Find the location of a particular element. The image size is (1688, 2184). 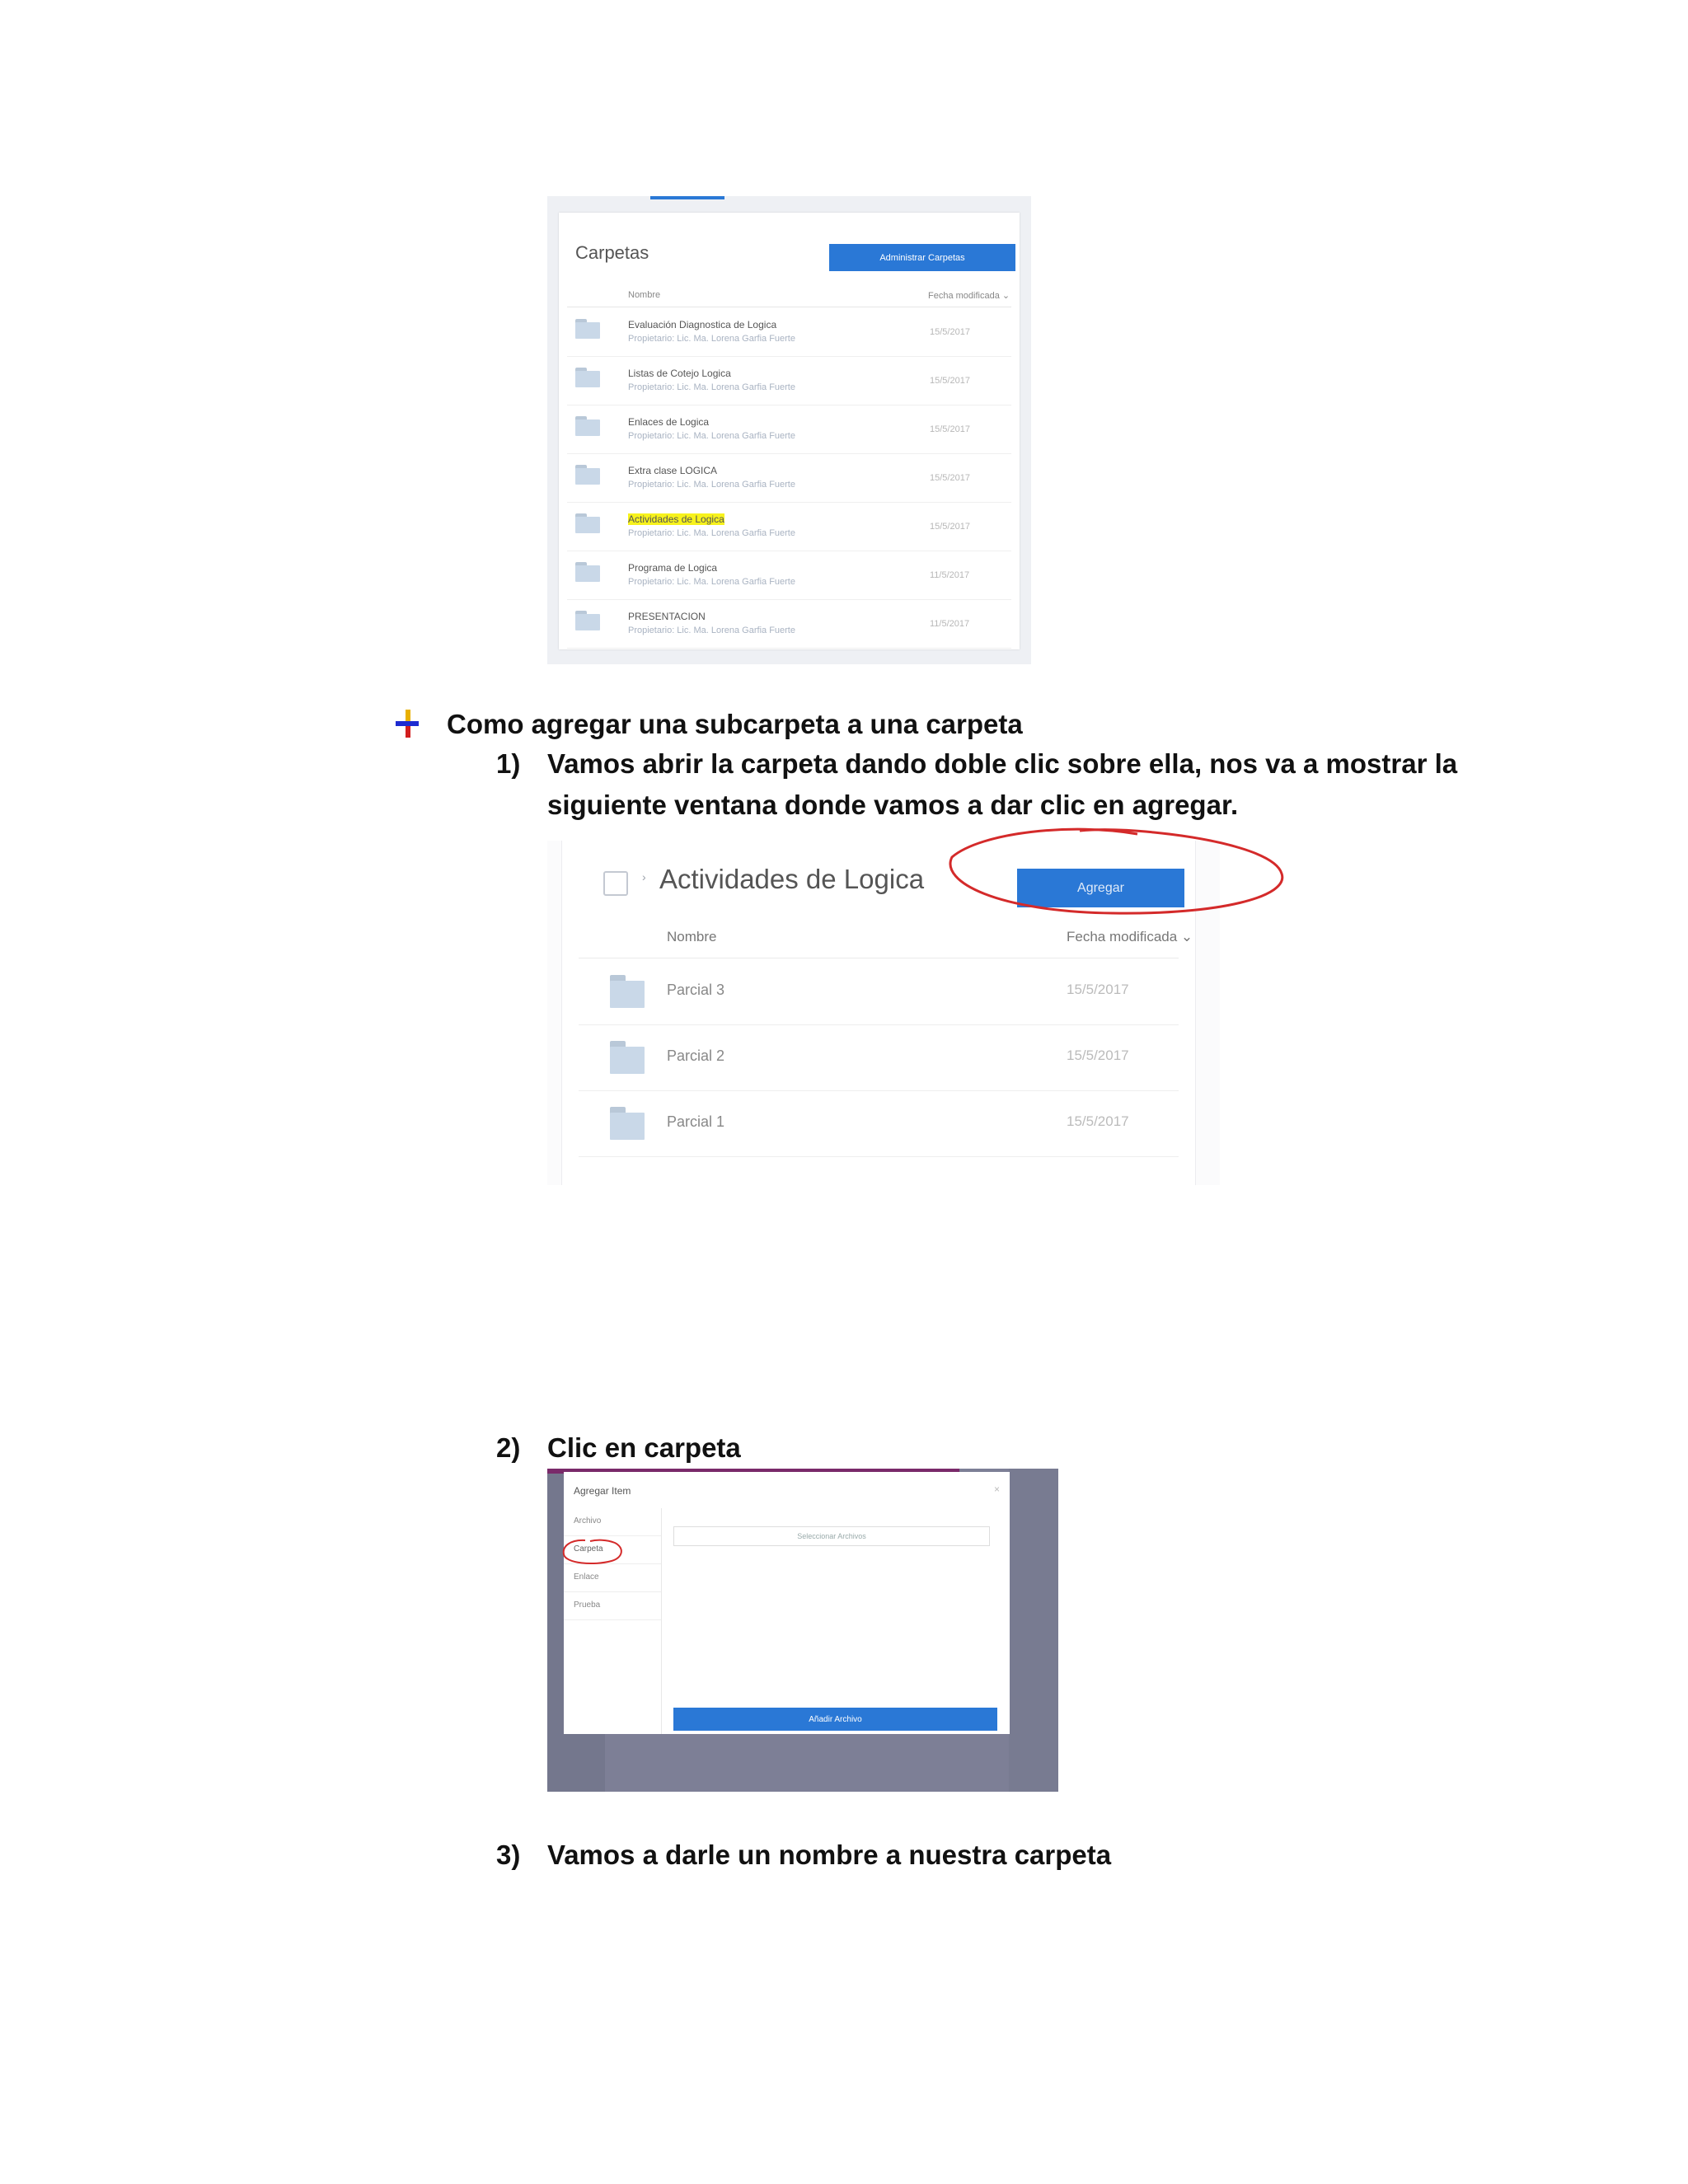

dialog-title: Agregar Item is located at coordinates (602, 1491).